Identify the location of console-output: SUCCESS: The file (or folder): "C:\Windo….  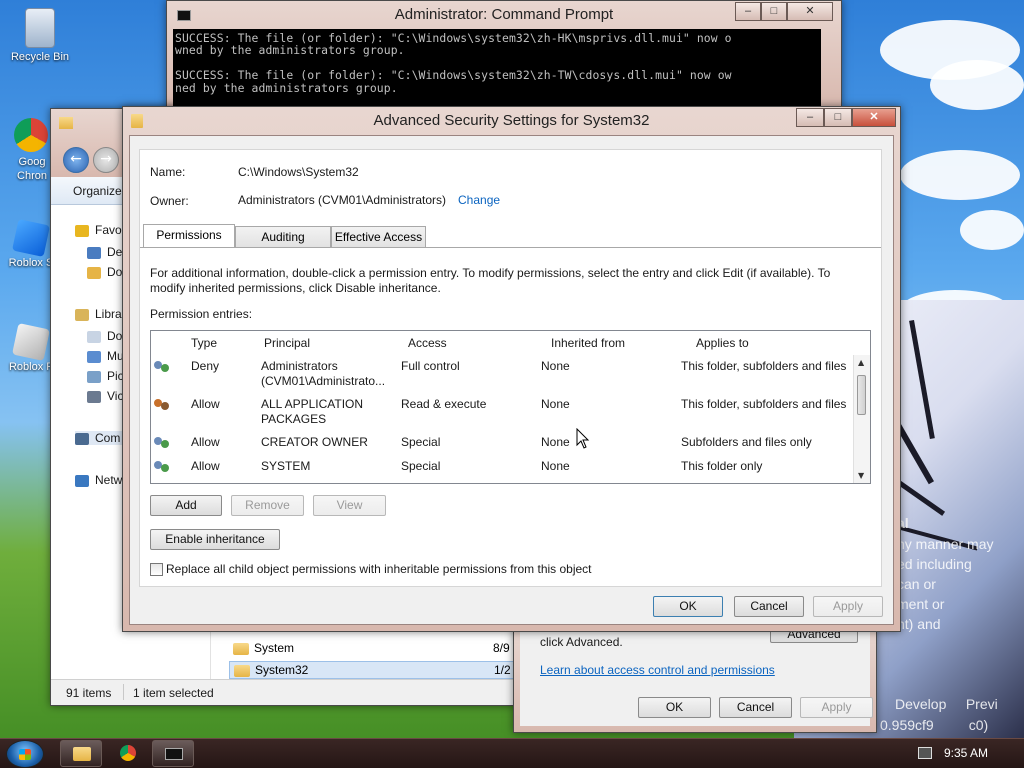
(497, 69).